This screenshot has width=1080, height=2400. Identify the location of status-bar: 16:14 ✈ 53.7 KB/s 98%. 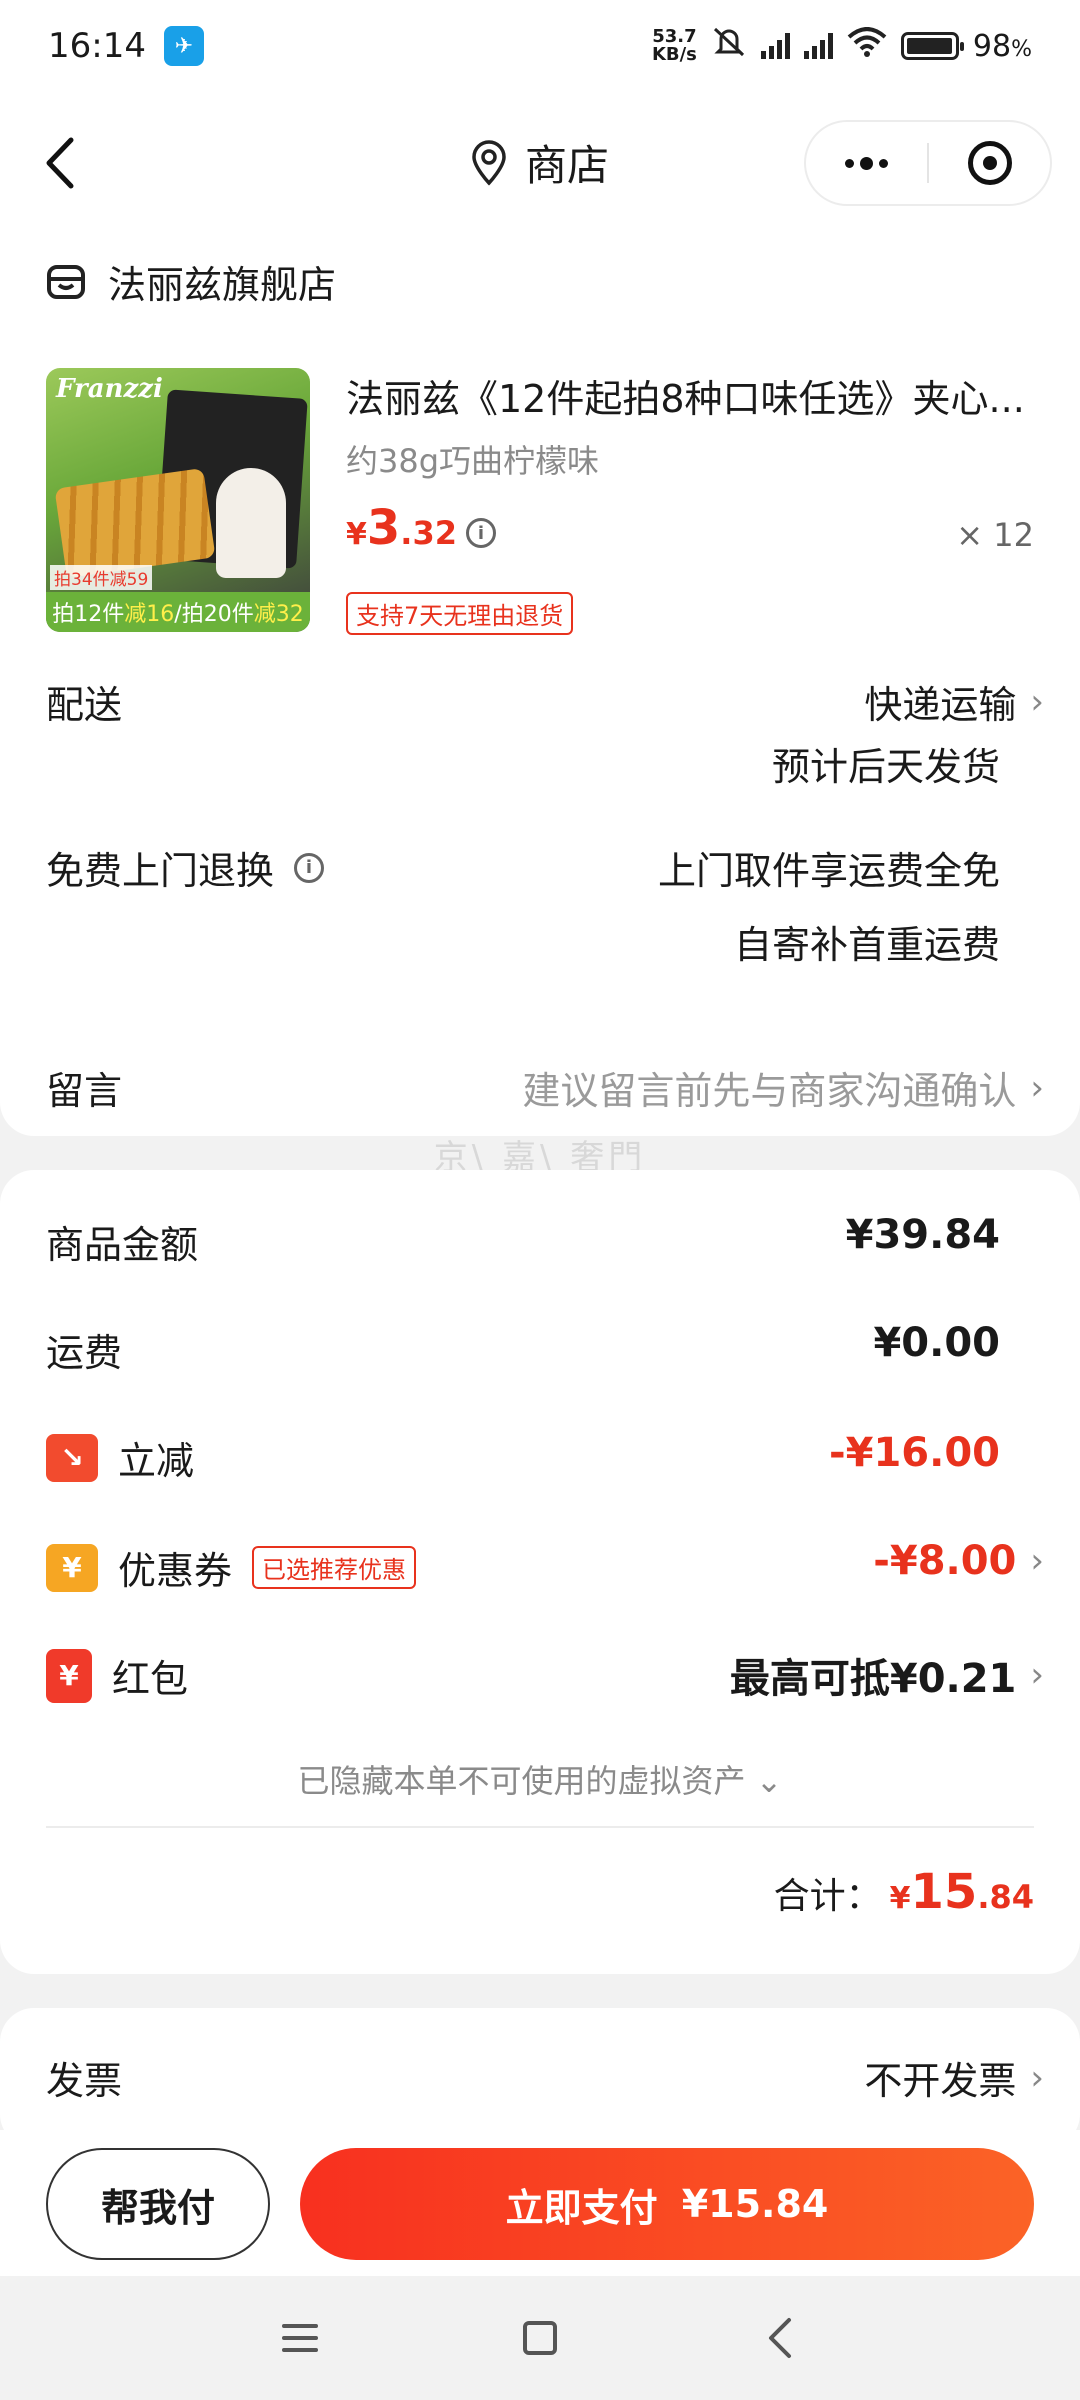
(540, 46).